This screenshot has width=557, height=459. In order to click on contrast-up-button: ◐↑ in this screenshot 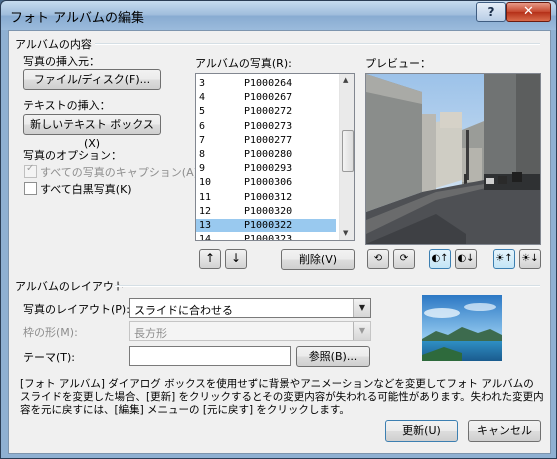, I will do `click(440, 259)`.